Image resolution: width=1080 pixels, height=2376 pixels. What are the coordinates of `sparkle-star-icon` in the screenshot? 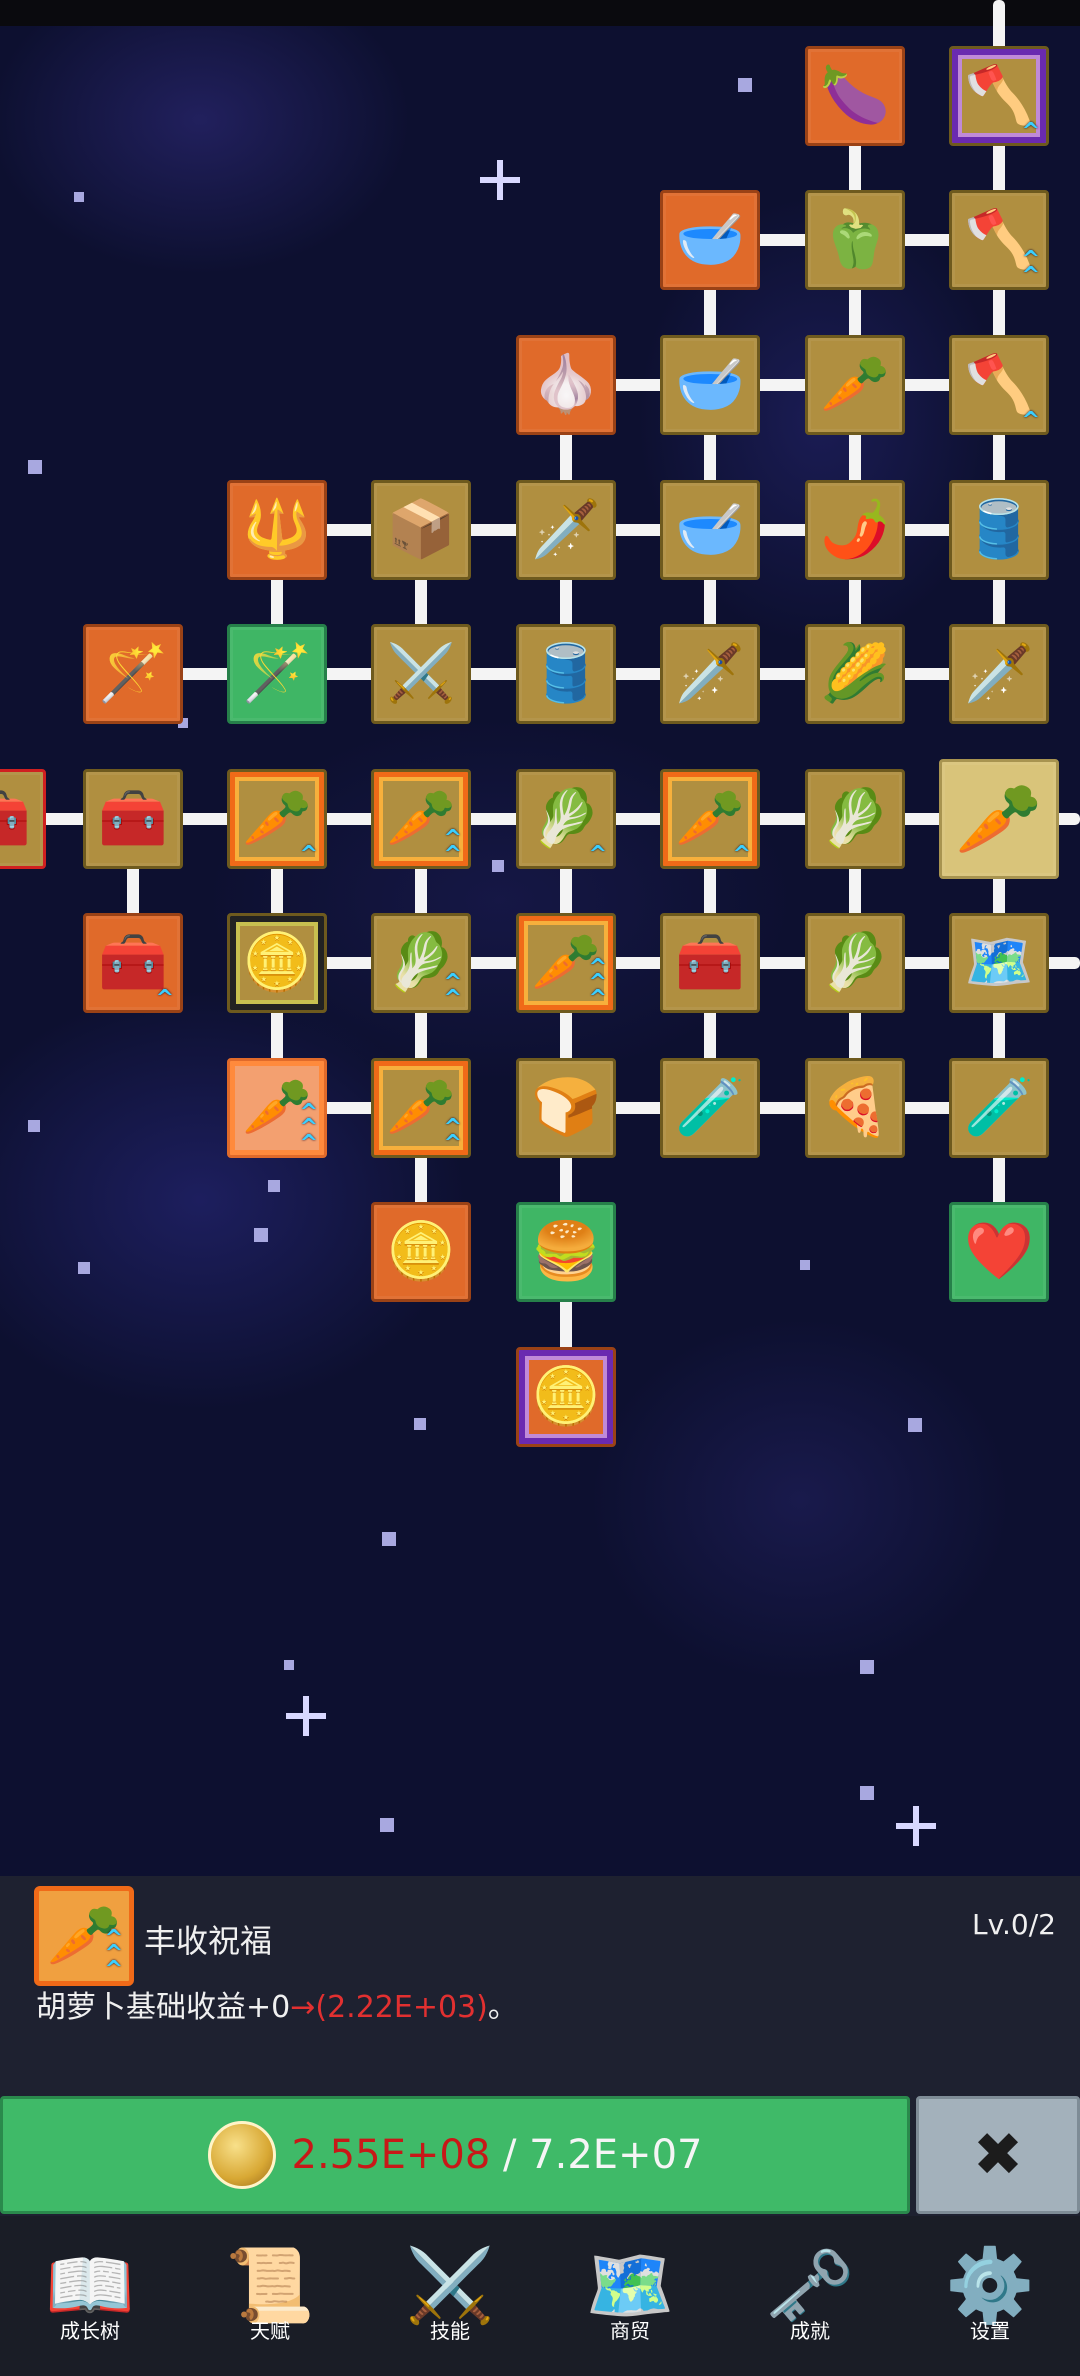 It's located at (310, 1720).